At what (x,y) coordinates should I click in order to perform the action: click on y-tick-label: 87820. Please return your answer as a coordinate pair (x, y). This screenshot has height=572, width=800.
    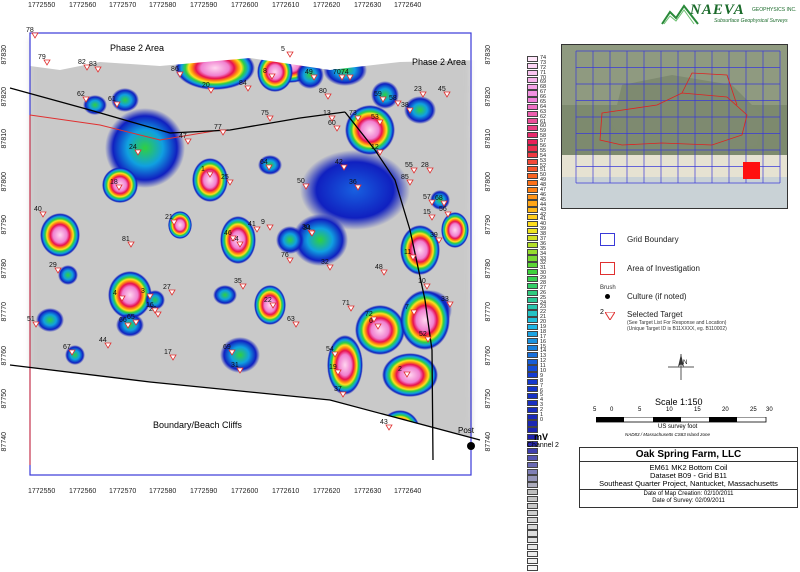
    Looking at the image, I should click on (488, 97).